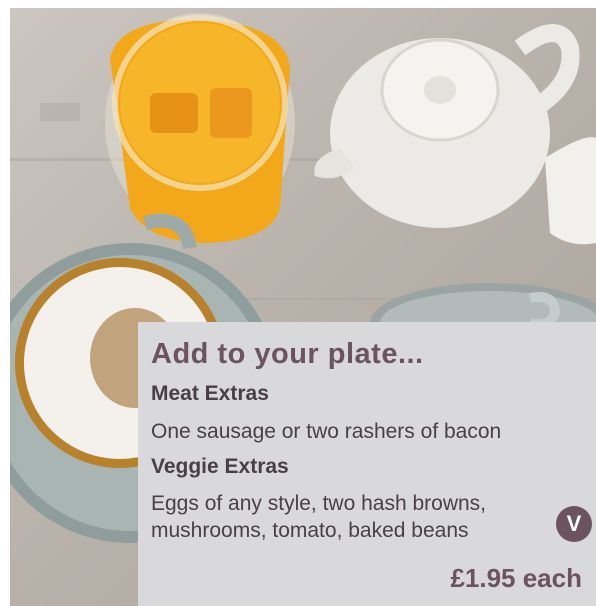 The width and height of the screenshot is (596, 606). Describe the element at coordinates (319, 503) in the screenshot. I see `veggie-description-line-1: Eggs of any style, two hash browns,` at that location.